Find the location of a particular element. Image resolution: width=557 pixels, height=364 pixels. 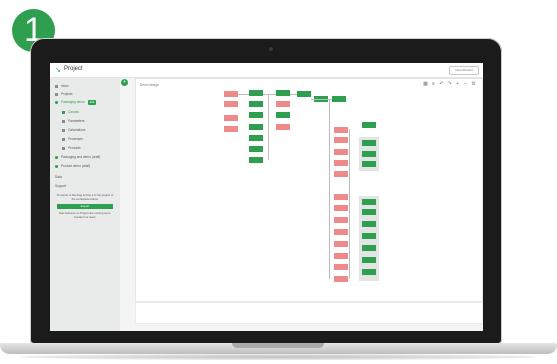

export-button: Export is located at coordinates (85, 206).